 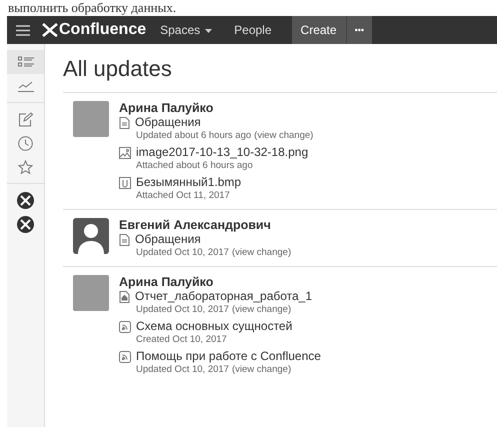 I want to click on clock-icon, so click(x=25, y=143).